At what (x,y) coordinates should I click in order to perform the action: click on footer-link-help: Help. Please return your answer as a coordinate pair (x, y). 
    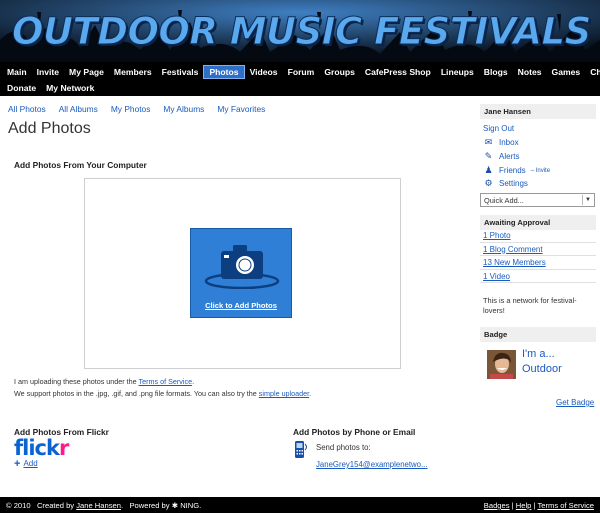
    Looking at the image, I should click on (524, 505).